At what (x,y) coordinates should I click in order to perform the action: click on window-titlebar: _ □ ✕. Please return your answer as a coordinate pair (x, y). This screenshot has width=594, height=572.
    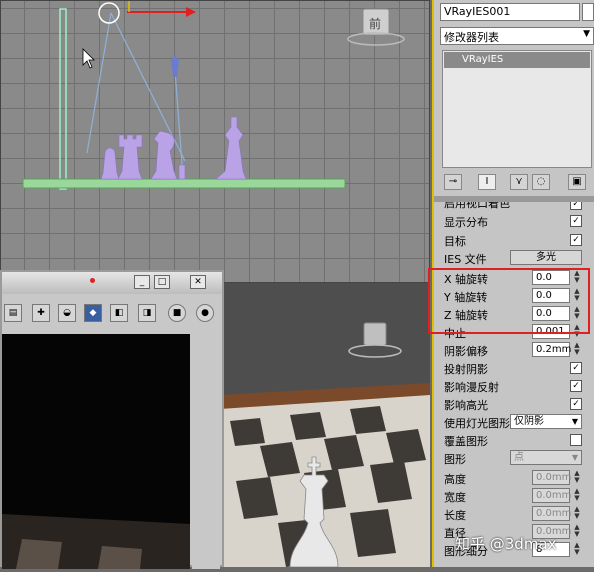
    Looking at the image, I should click on (112, 283).